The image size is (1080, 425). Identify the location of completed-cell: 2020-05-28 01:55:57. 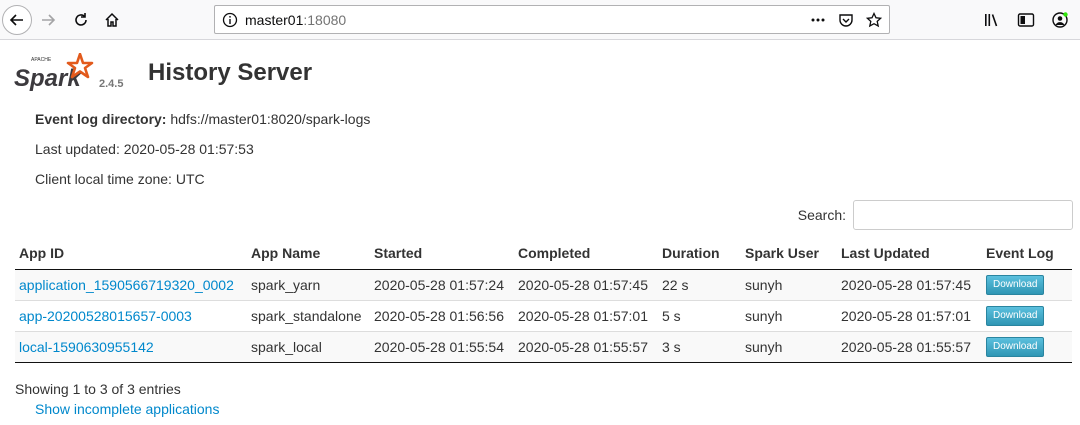
(586, 346).